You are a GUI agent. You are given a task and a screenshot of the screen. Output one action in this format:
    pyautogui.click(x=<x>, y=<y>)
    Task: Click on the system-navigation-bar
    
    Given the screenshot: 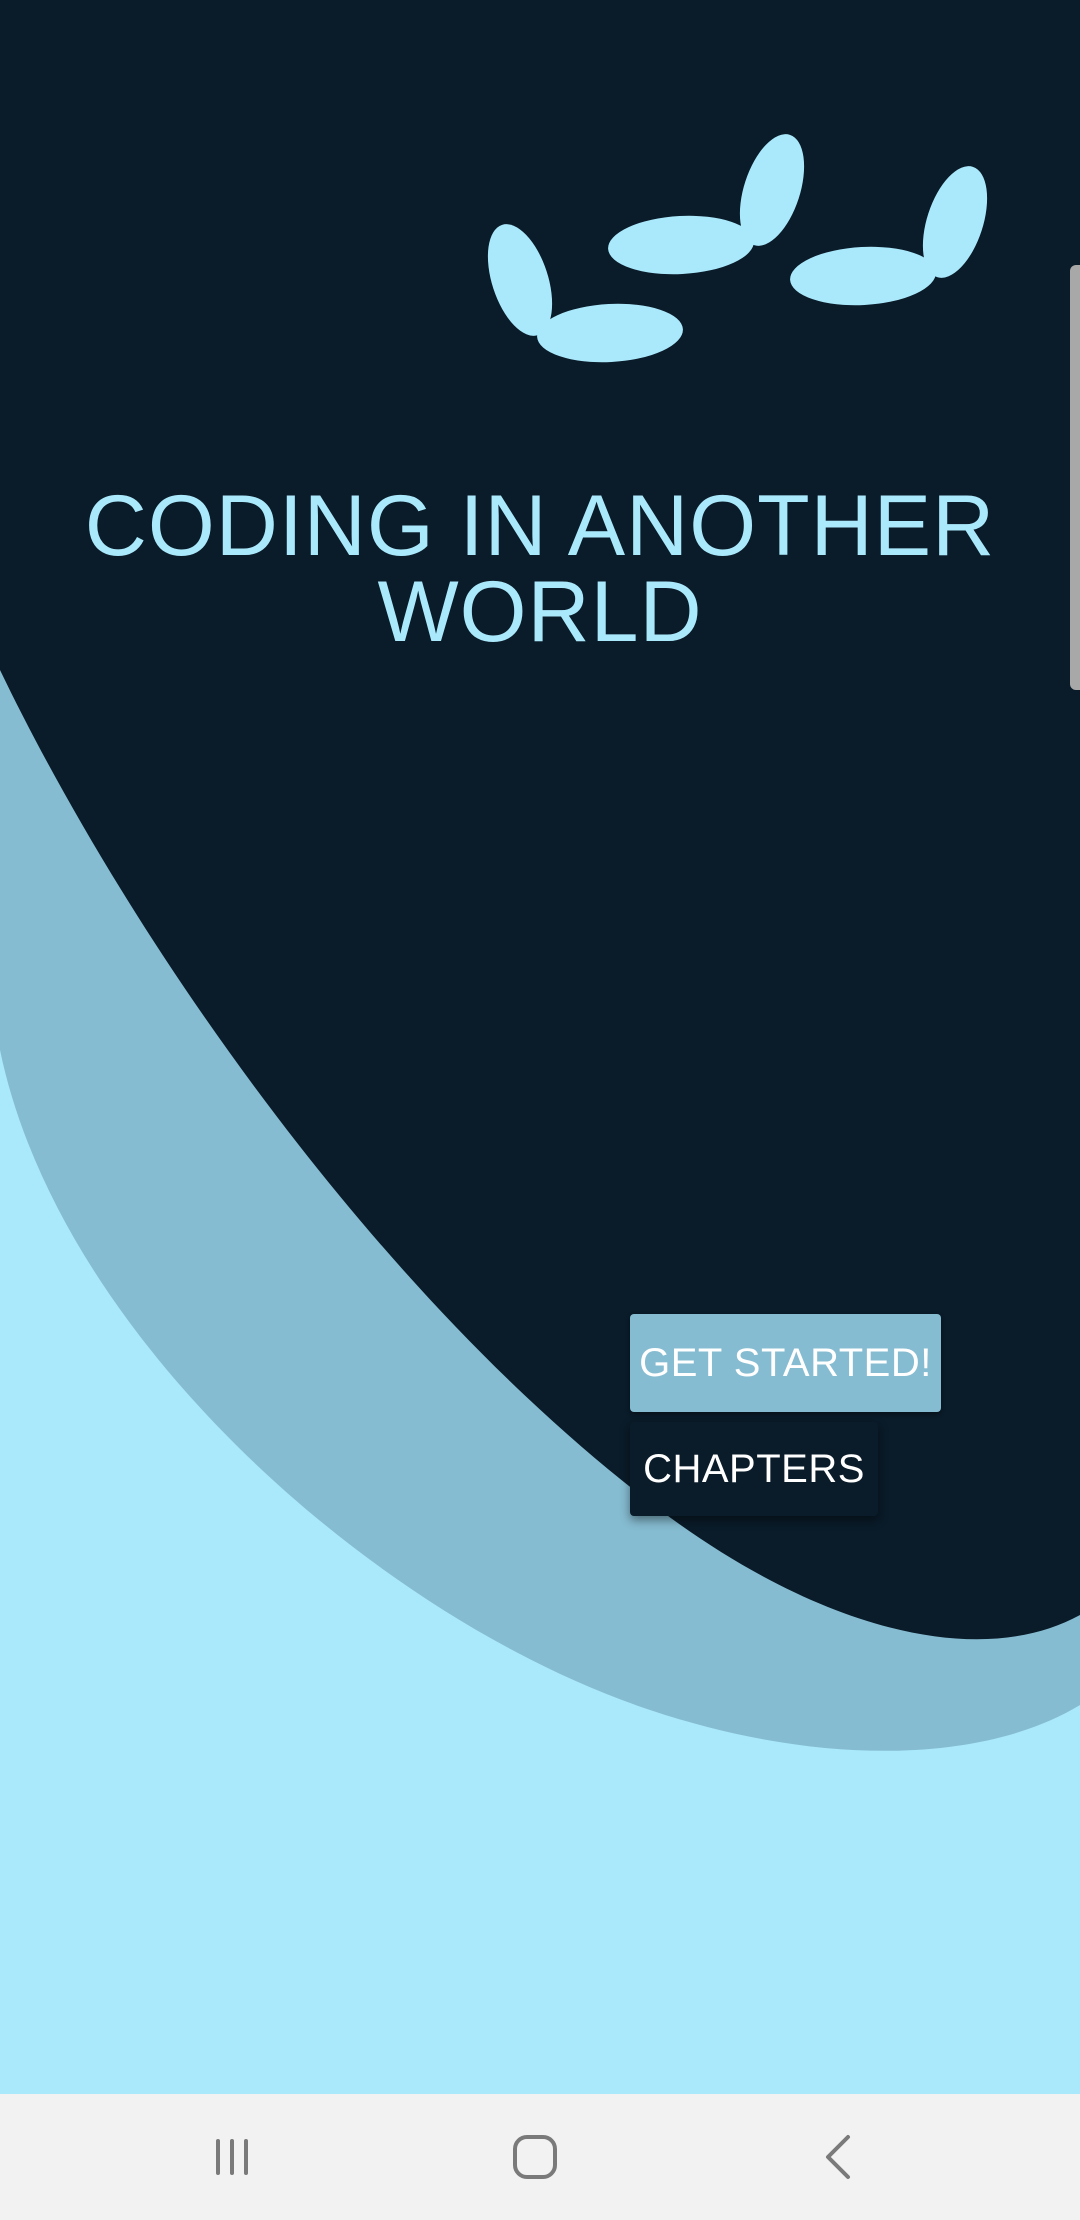 What is the action you would take?
    pyautogui.click(x=540, y=2157)
    